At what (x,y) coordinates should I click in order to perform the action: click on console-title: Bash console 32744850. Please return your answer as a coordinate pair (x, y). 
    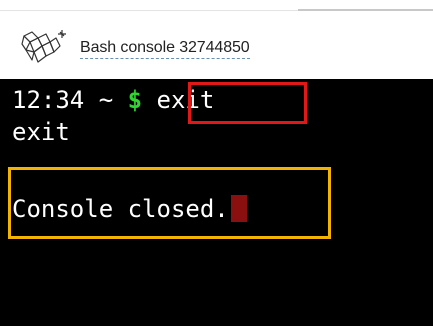
    Looking at the image, I should click on (165, 49).